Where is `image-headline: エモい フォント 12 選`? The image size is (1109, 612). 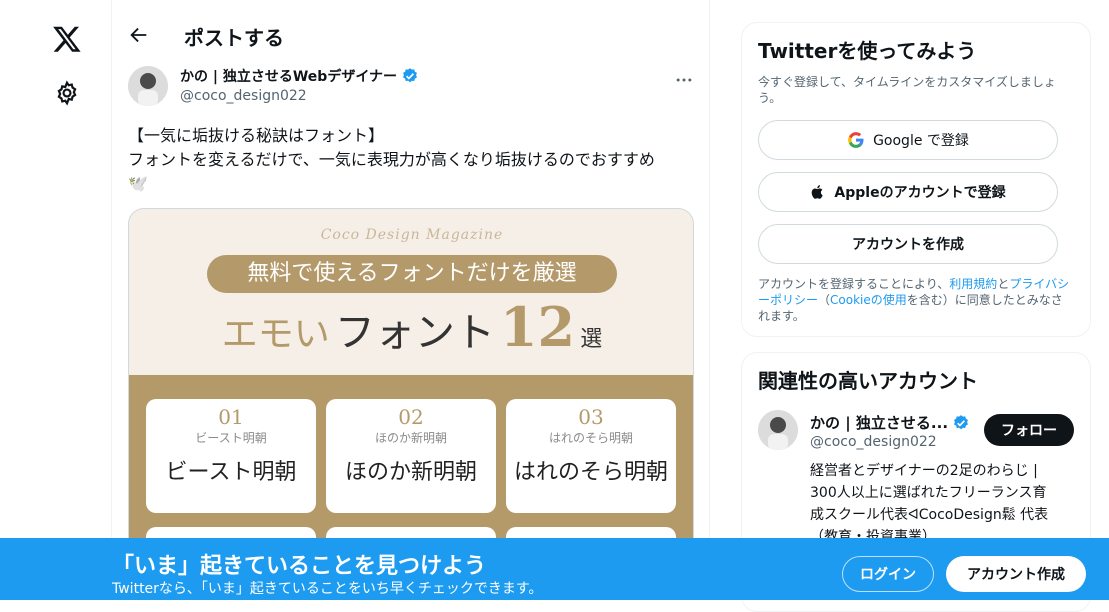
image-headline: エモい フォント 12 選 is located at coordinates (411, 330).